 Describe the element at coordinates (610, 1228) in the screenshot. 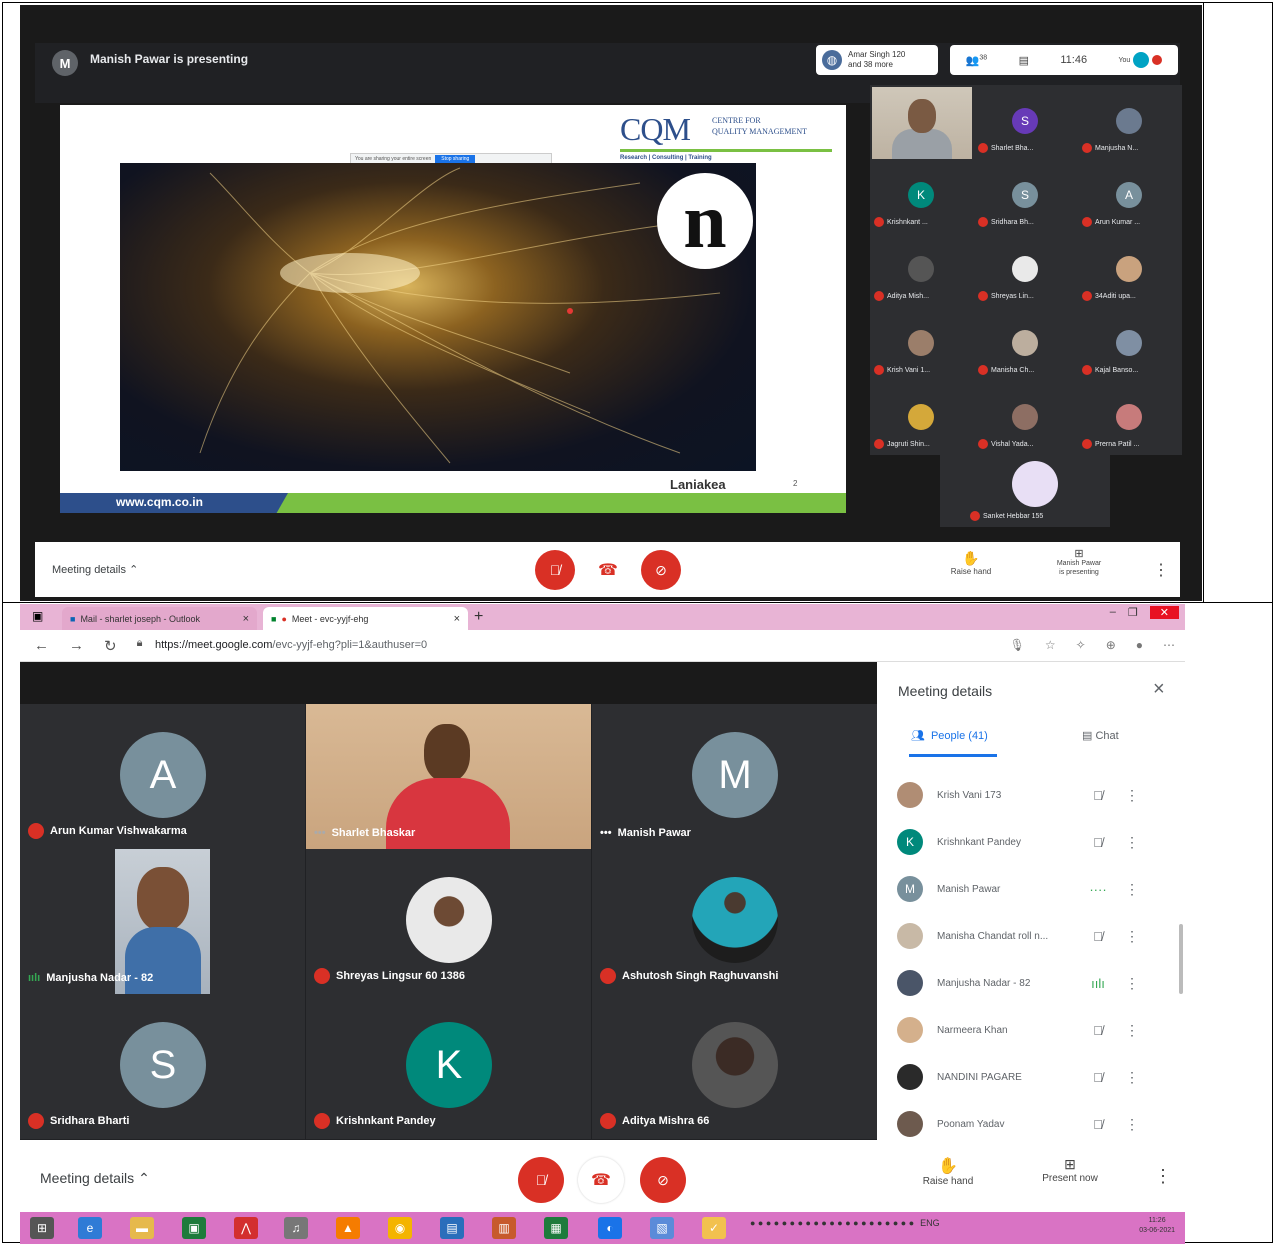

I see `edge-icon: ◐` at that location.